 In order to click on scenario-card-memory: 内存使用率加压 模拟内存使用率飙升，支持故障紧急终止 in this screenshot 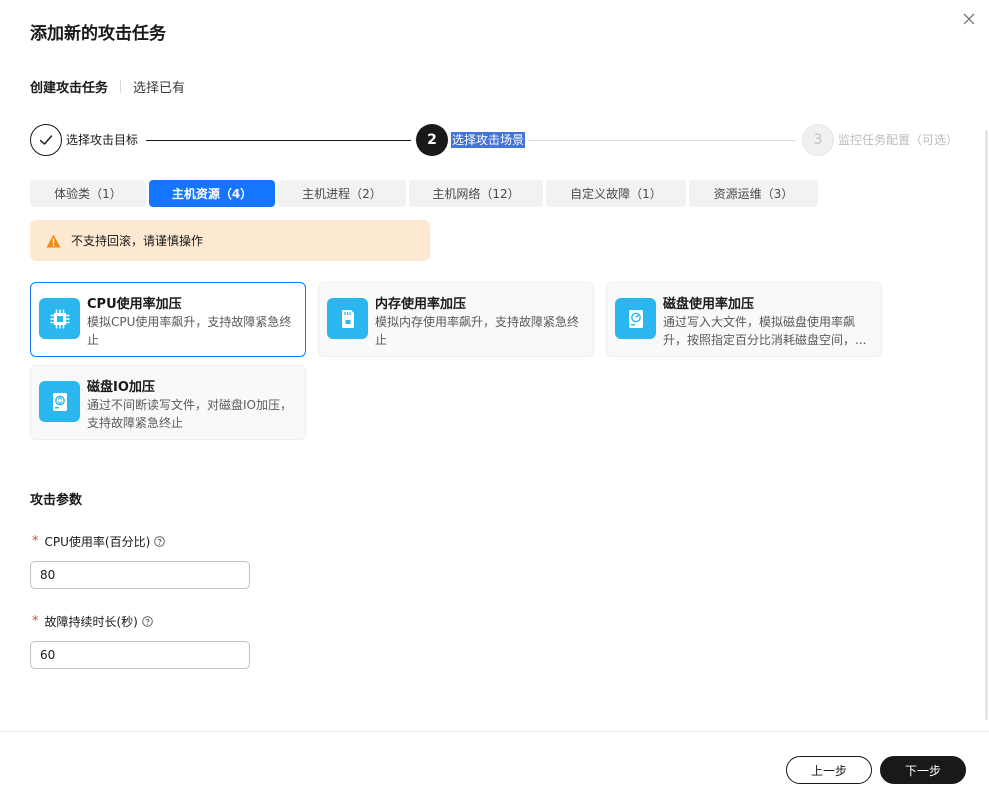, I will do `click(456, 319)`.